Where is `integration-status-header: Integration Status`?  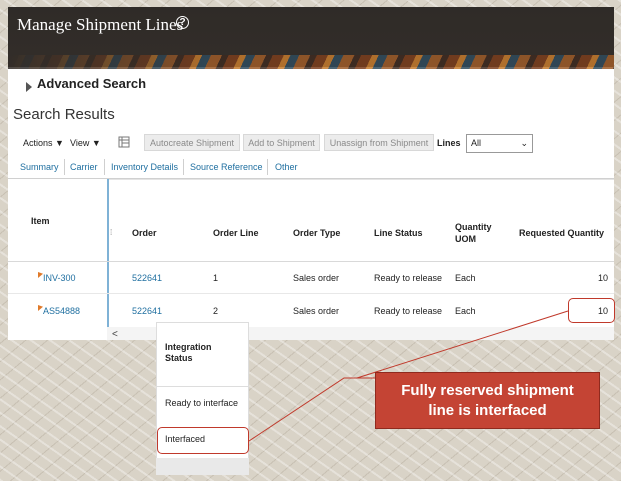 integration-status-header: Integration Status is located at coordinates (188, 353).